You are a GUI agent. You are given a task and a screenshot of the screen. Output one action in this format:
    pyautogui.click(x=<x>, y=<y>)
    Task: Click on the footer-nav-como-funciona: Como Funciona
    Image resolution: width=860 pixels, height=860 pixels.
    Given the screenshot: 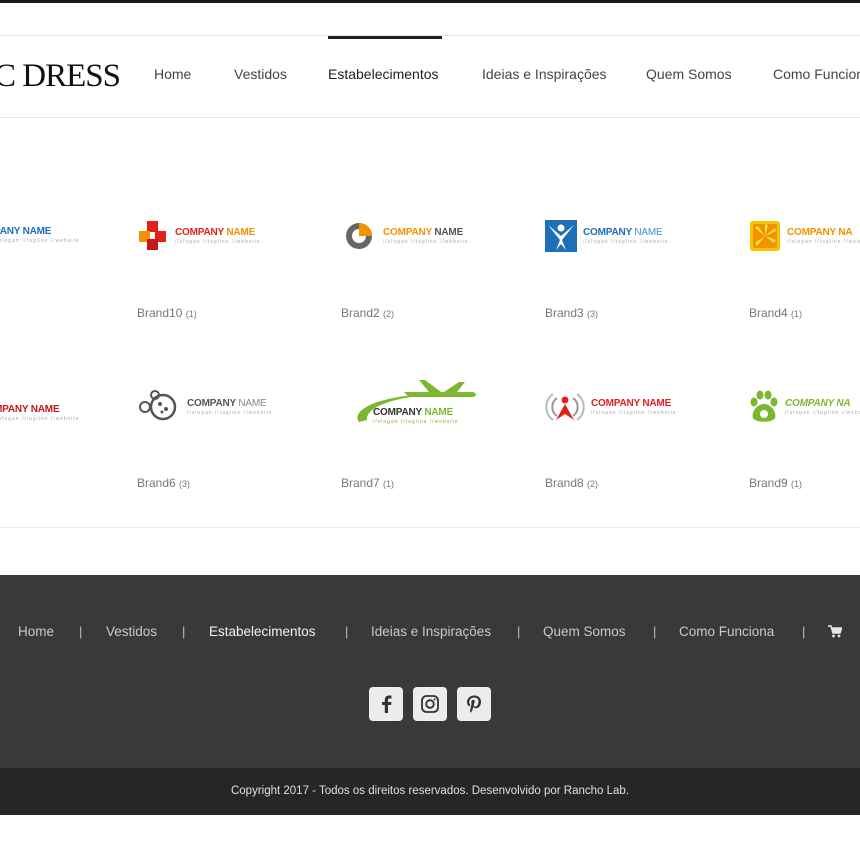 What is the action you would take?
    pyautogui.click(x=726, y=631)
    